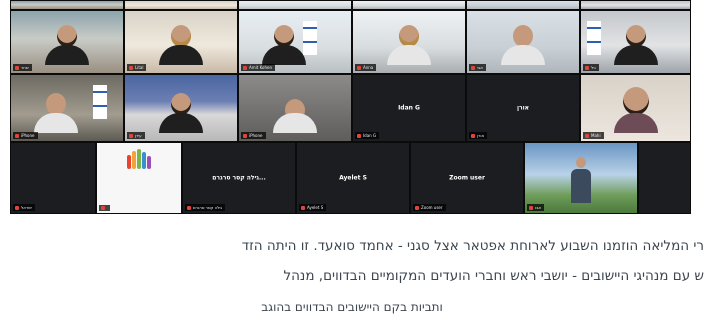  I want to click on article-line-3: ותביות בקם היישובים הבדווים בהוגב, so click(352, 307).